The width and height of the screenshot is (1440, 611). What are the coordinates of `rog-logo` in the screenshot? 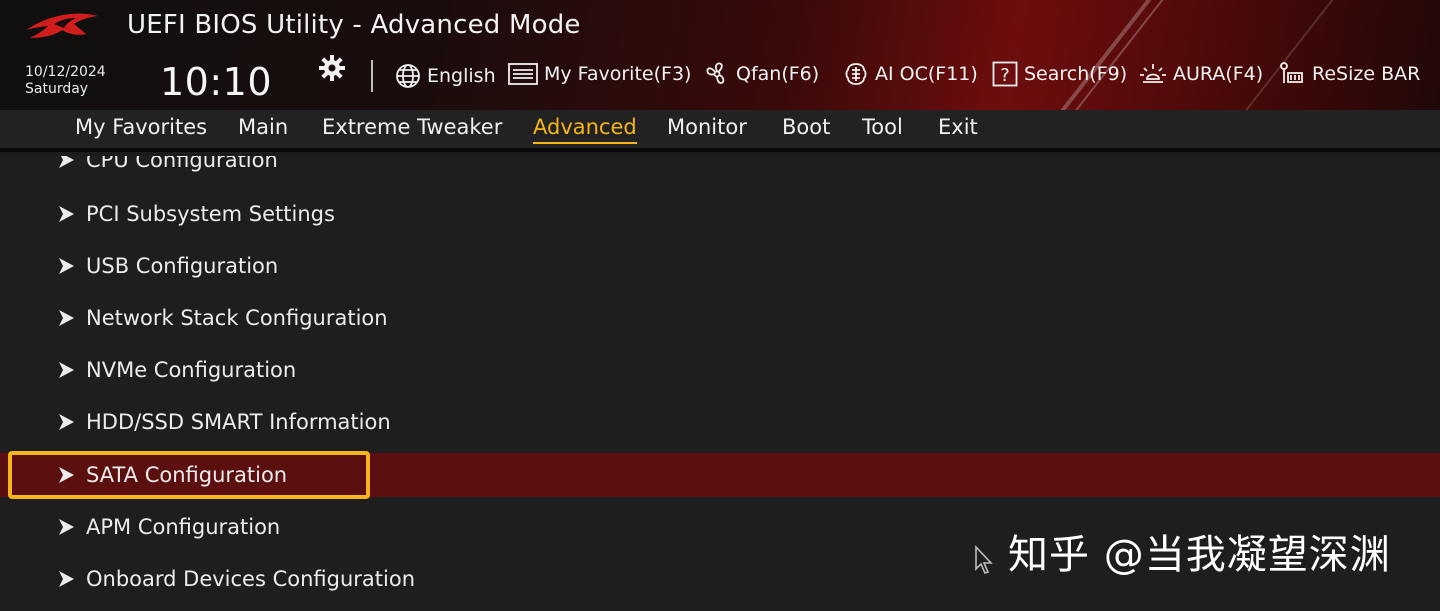 It's located at (62, 25).